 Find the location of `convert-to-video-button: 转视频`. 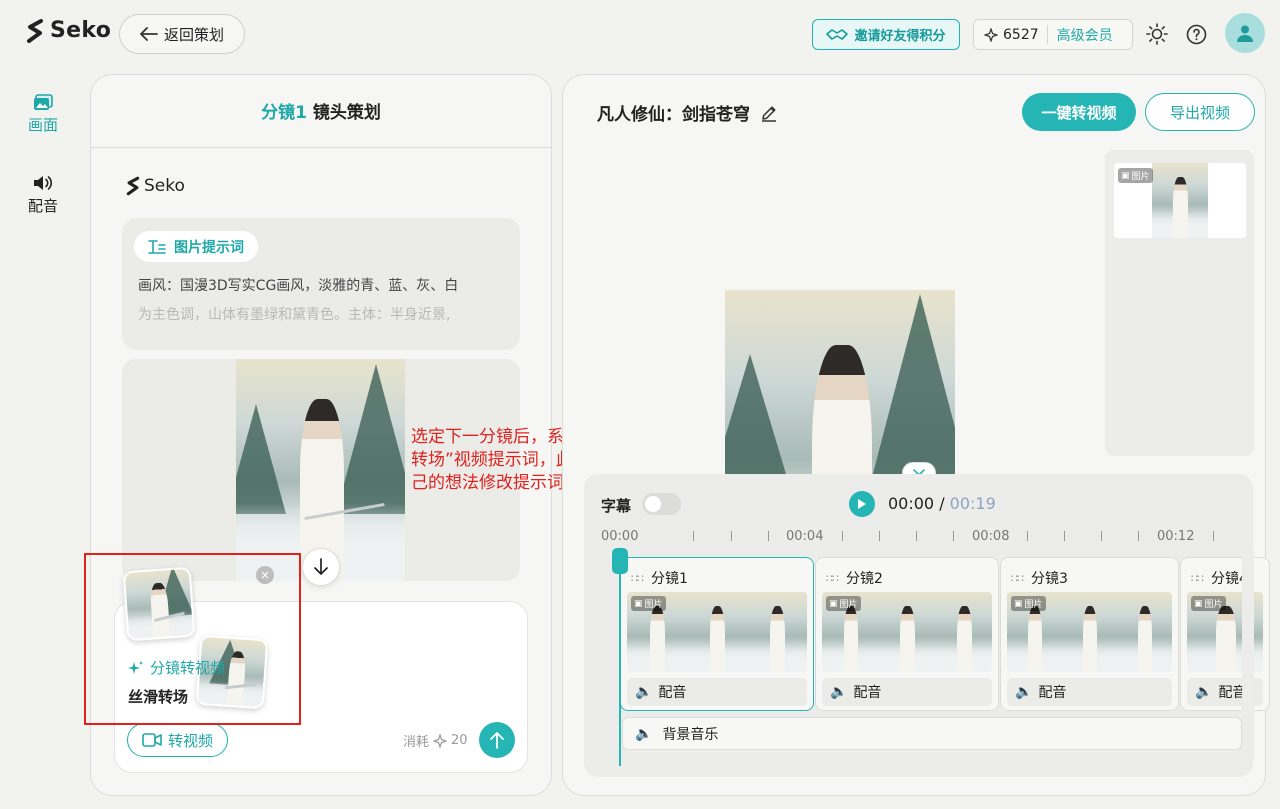

convert-to-video-button: 转视频 is located at coordinates (177, 740).